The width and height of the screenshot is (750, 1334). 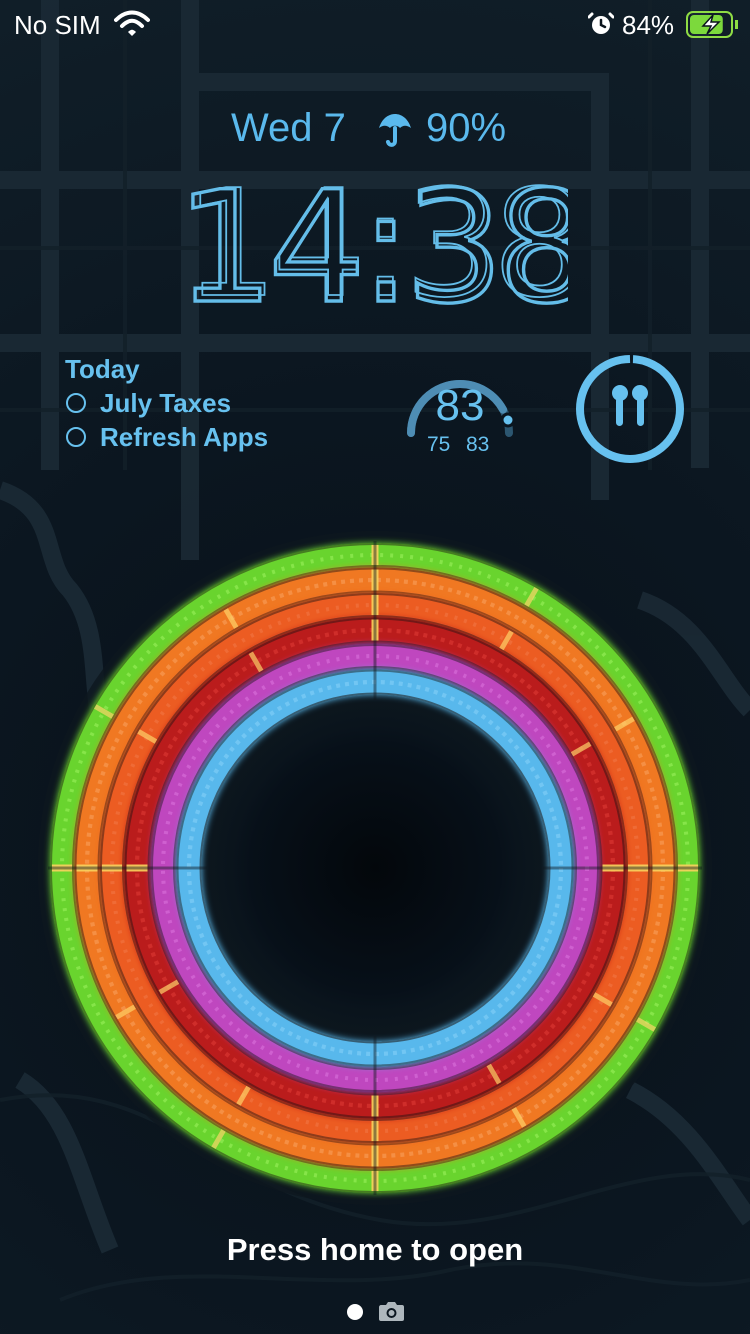 I want to click on carrier-label: No SIM, so click(x=57, y=25).